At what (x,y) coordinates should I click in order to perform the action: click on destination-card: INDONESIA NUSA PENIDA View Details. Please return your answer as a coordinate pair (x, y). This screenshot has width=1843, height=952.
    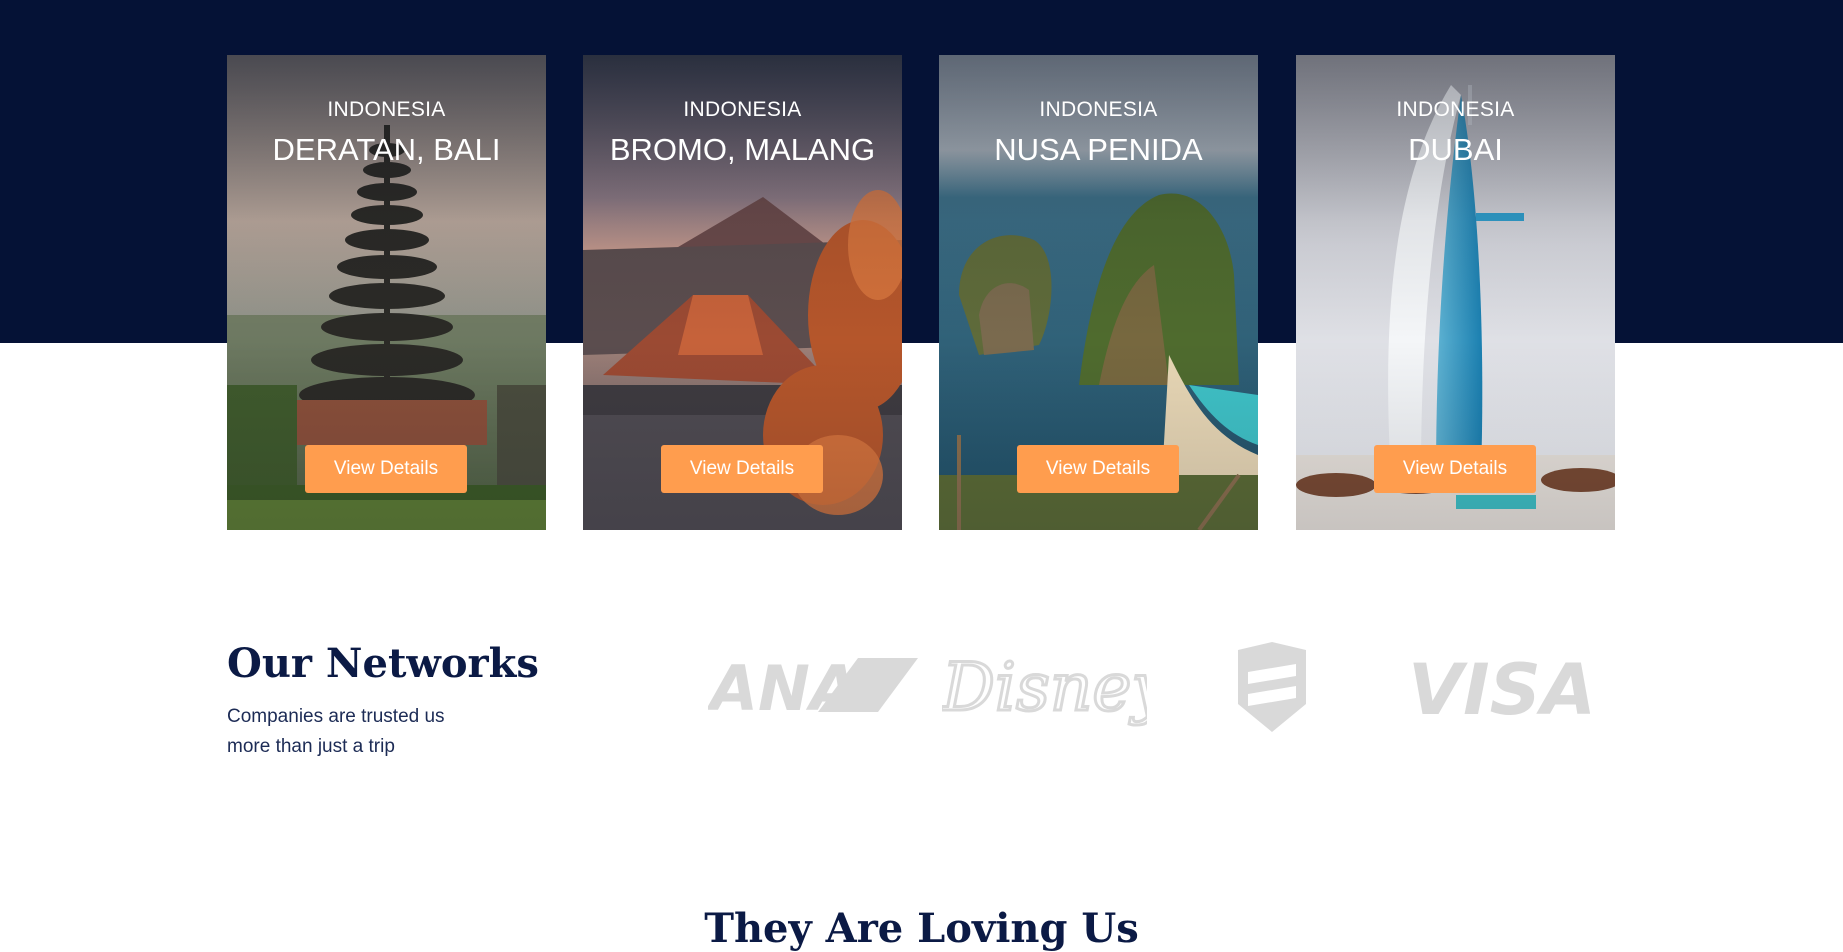
    Looking at the image, I should click on (1098, 292).